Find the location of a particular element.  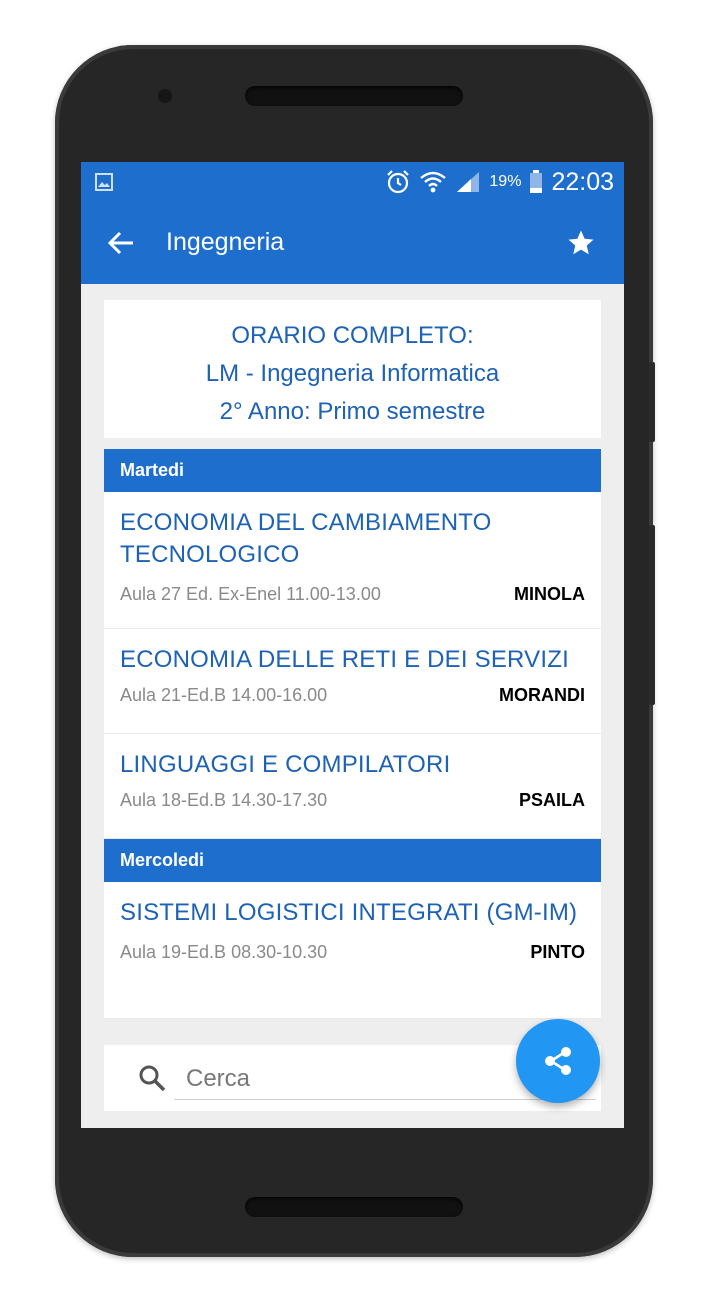

power-button is located at coordinates (652, 615).